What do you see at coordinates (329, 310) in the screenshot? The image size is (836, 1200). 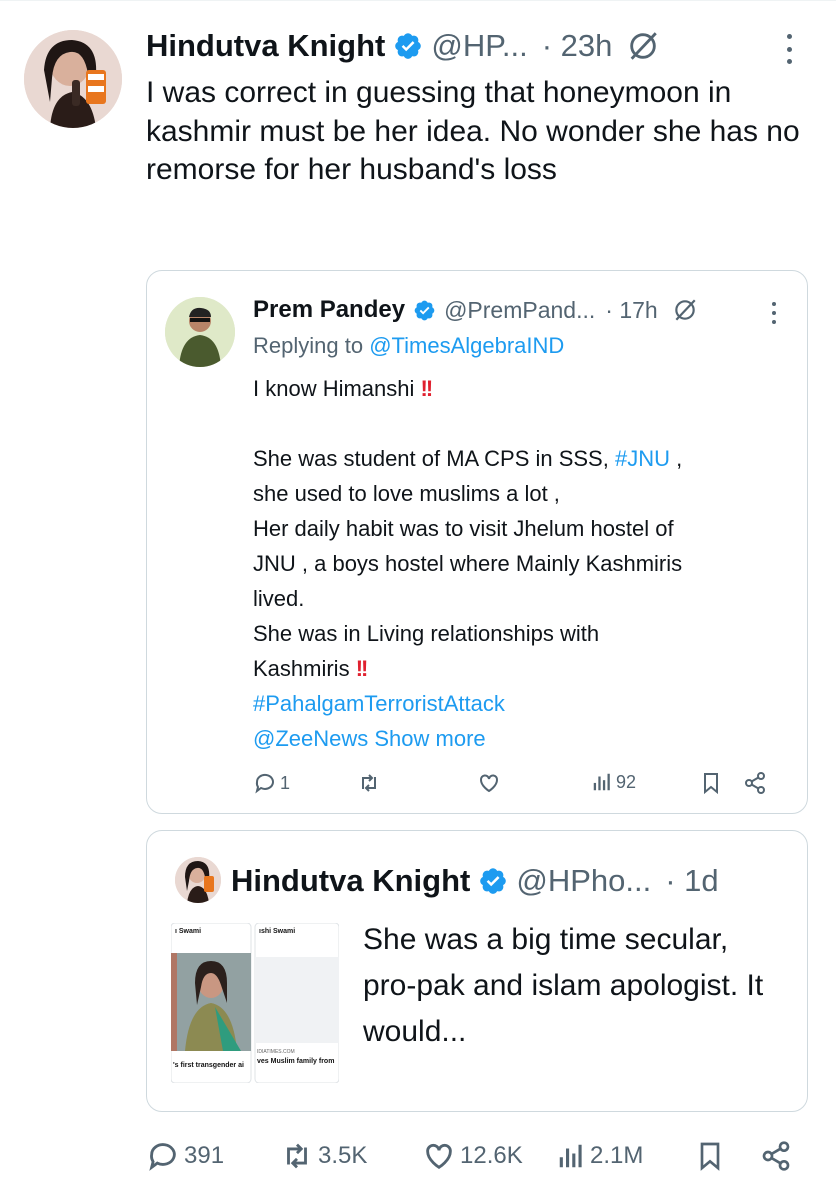 I see `quote-author-name: Prem Pandey` at bounding box center [329, 310].